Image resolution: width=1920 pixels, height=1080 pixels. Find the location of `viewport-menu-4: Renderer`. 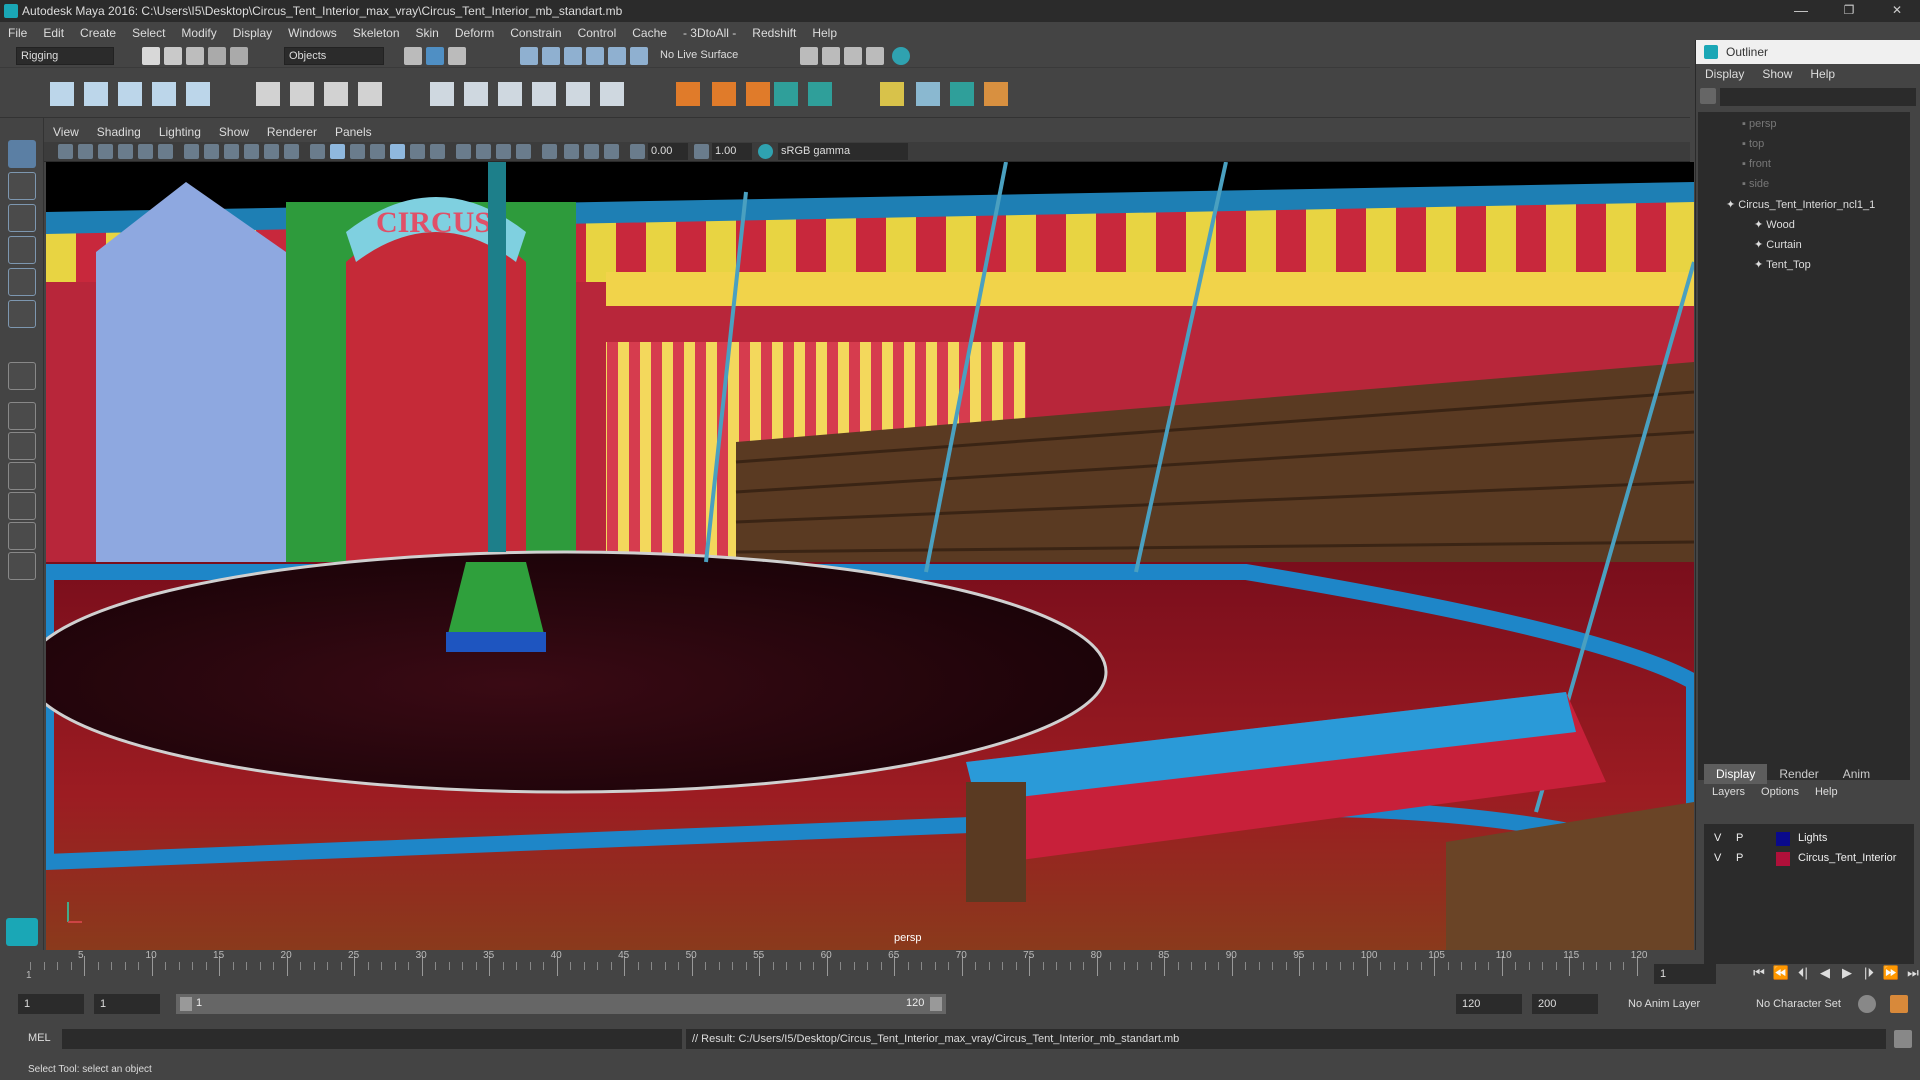

viewport-menu-4: Renderer is located at coordinates (292, 132).